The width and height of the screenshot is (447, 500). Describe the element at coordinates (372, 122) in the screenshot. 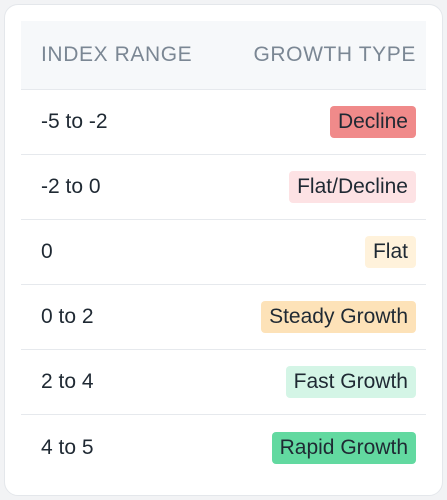

I see `growth-type-badge: Decline` at that location.